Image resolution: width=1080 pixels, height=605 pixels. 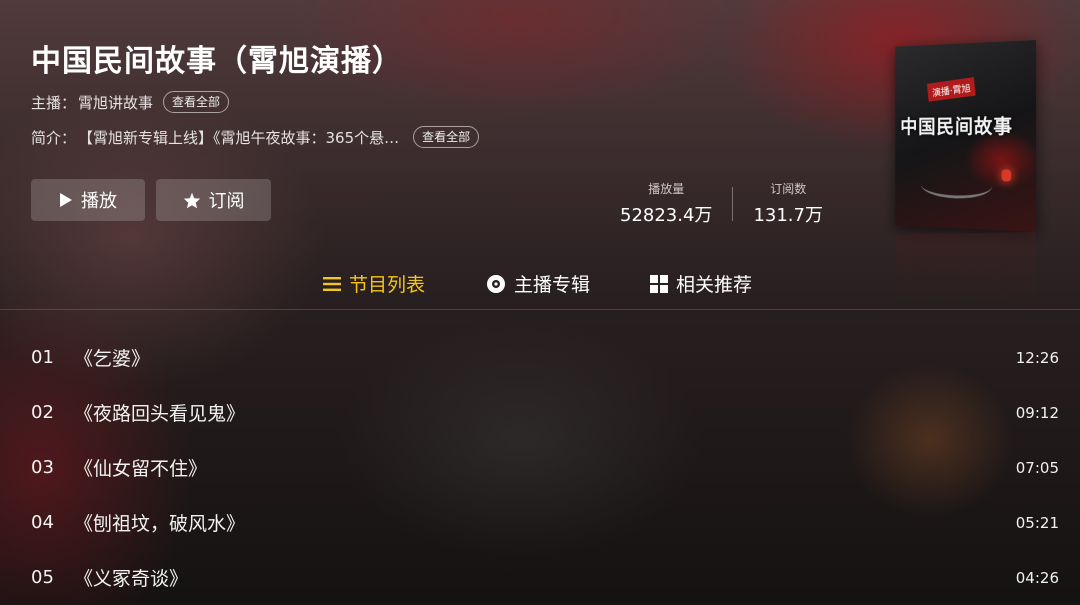 What do you see at coordinates (332, 284) in the screenshot?
I see `list-icon` at bounding box center [332, 284].